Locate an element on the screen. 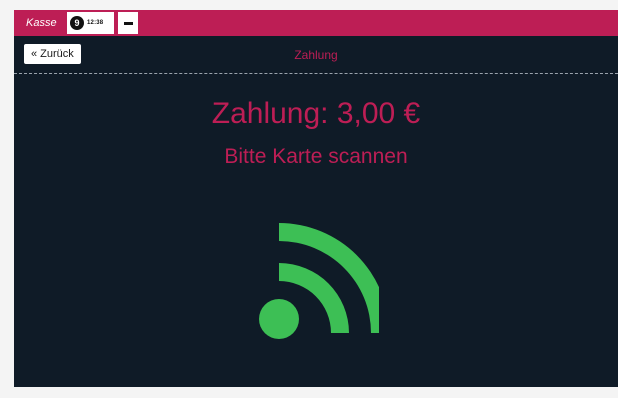  top-bar: Kasse 9 12:38 is located at coordinates (316, 23).